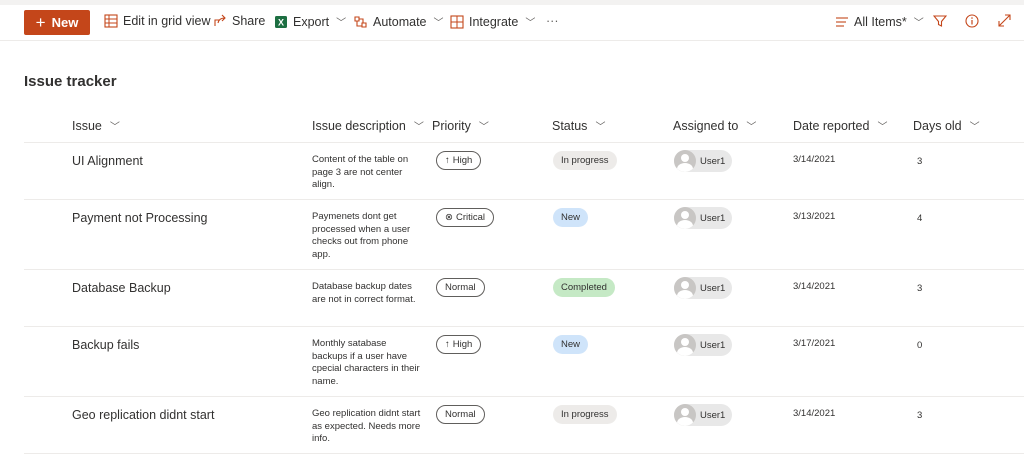  I want to click on filter-icon, so click(940, 21).